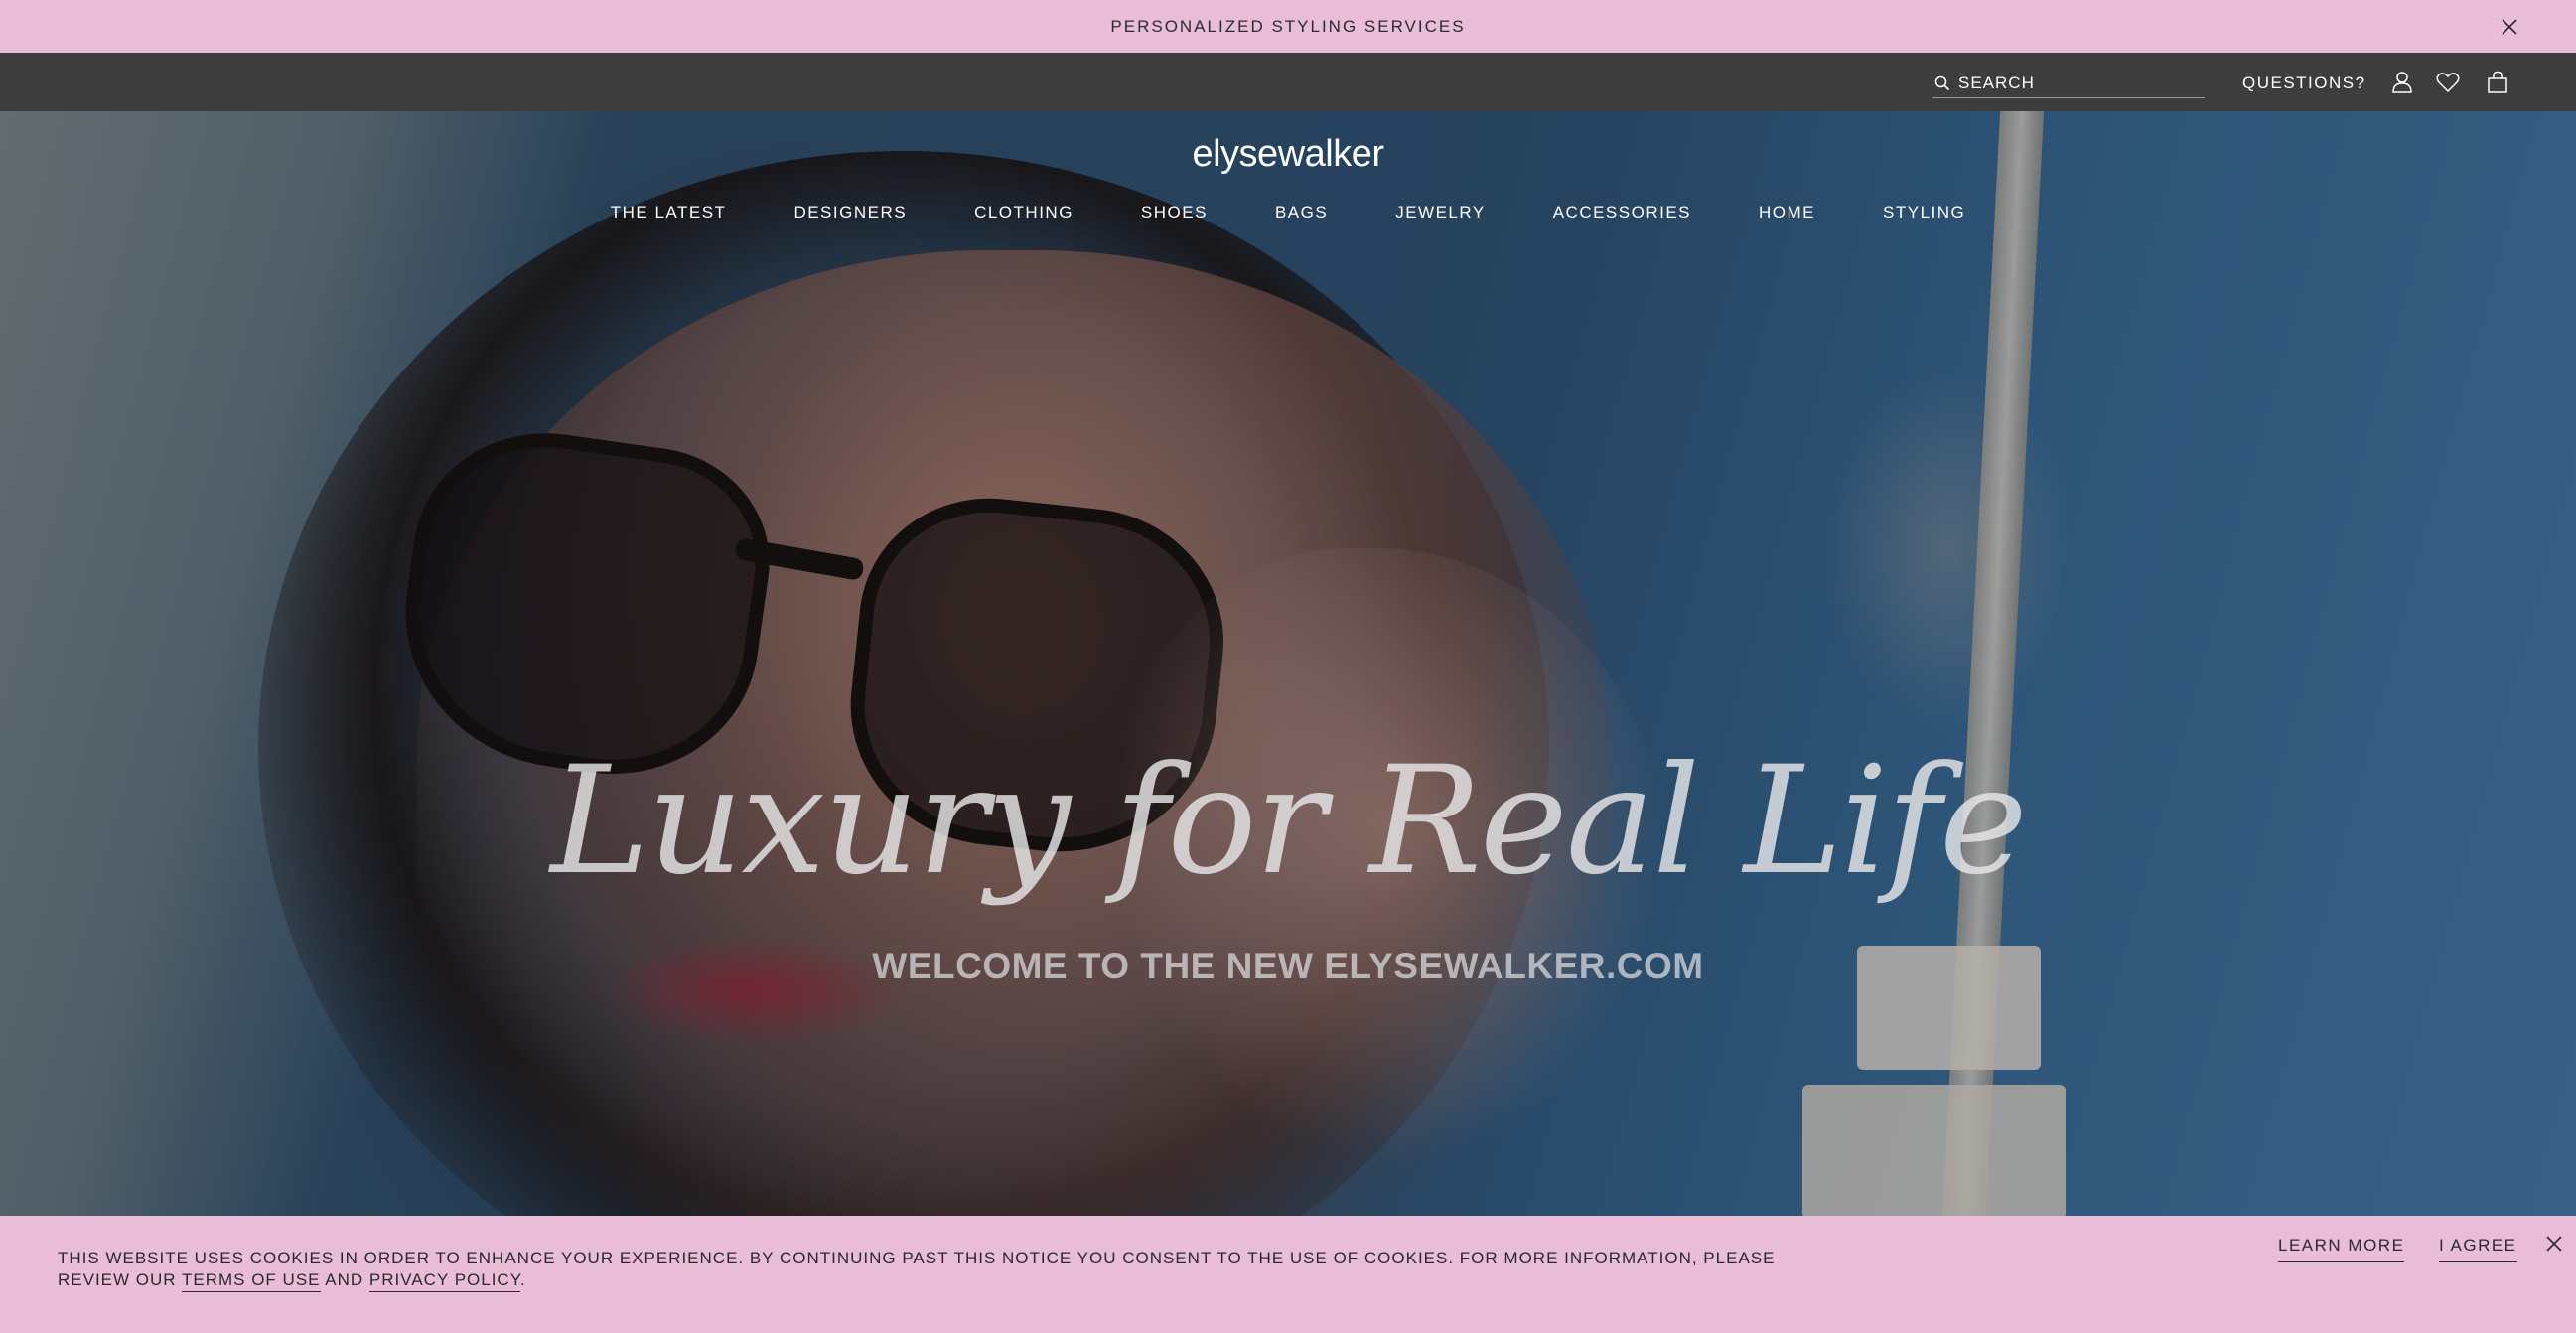 This screenshot has width=2576, height=1333. Describe the element at coordinates (522, 1279) in the screenshot. I see `cookie-notice-period: .` at that location.